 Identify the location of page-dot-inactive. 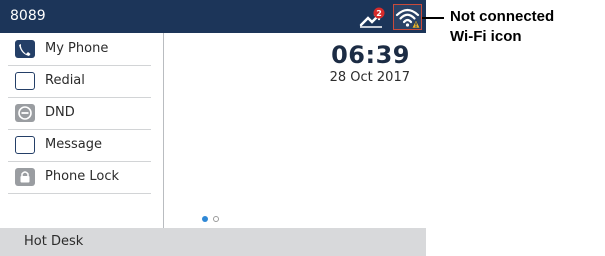
(216, 219).